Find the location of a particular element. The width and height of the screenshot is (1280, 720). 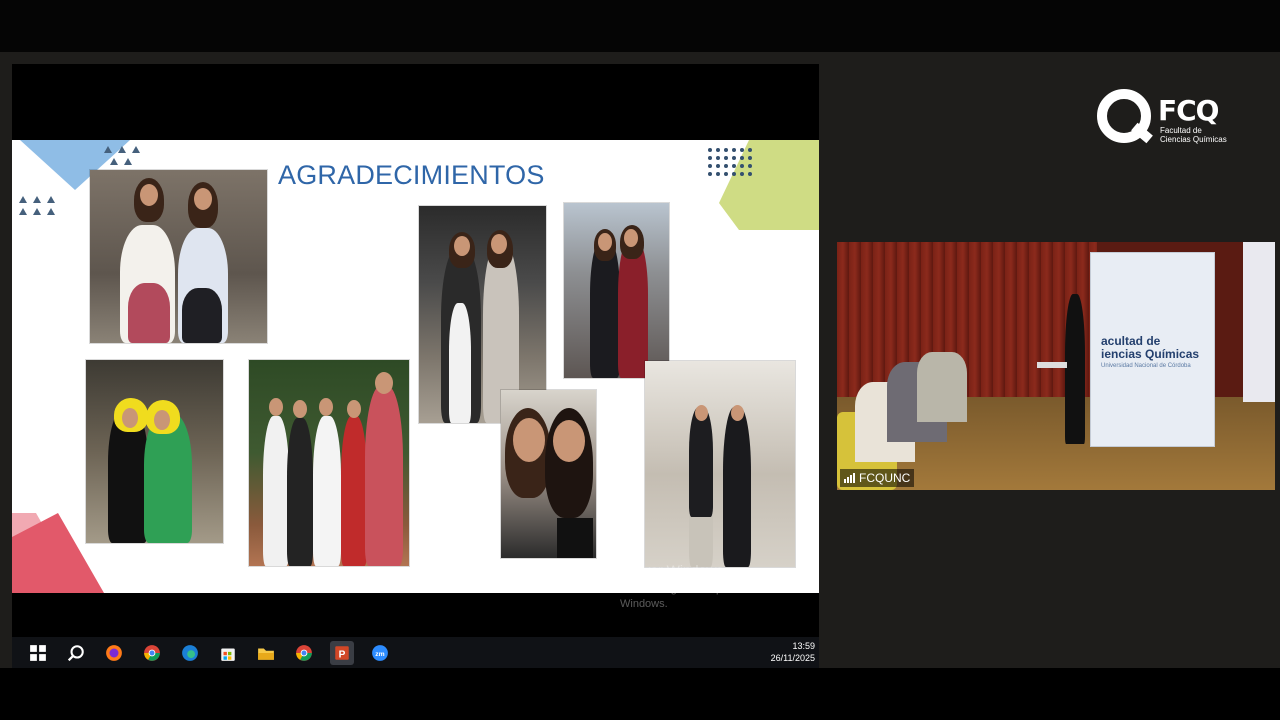

powerpoint-icon: P is located at coordinates (342, 652).